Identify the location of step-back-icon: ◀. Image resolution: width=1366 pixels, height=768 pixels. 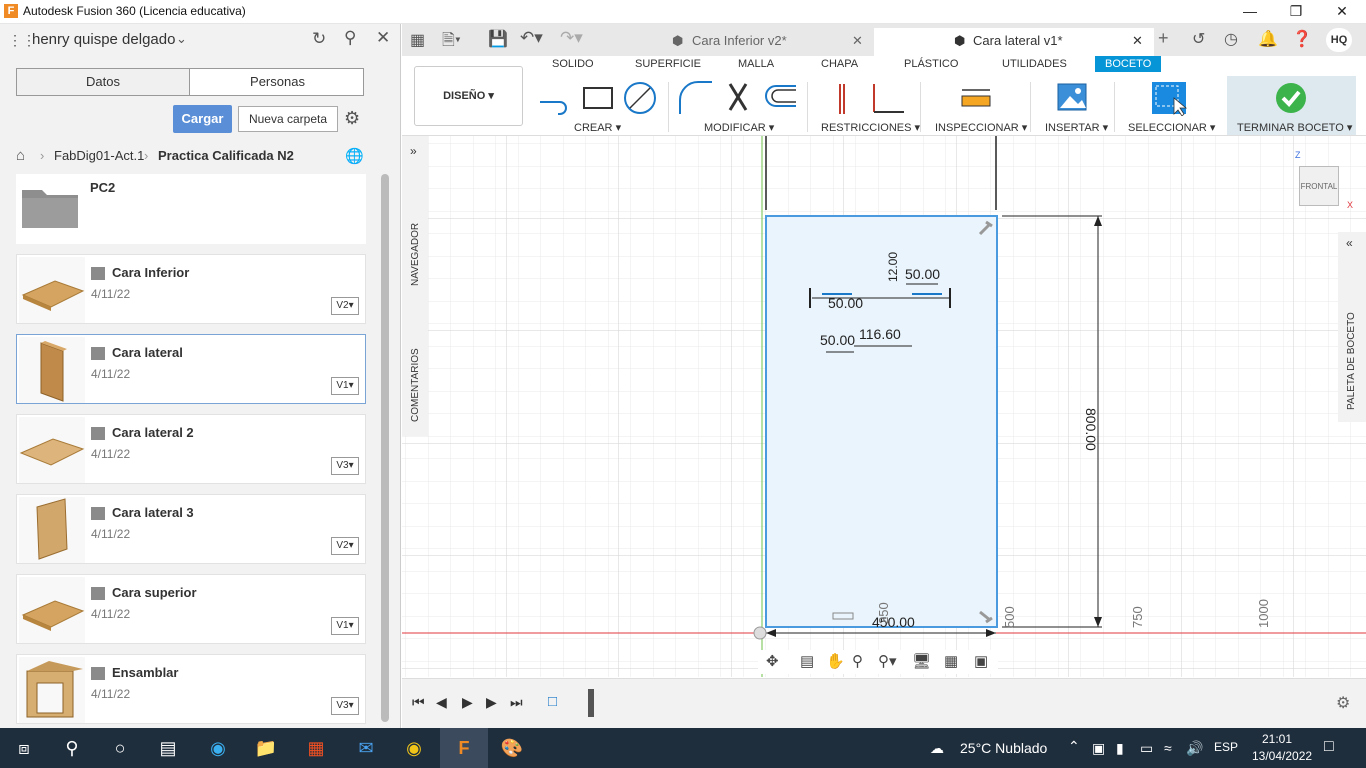
(441, 702).